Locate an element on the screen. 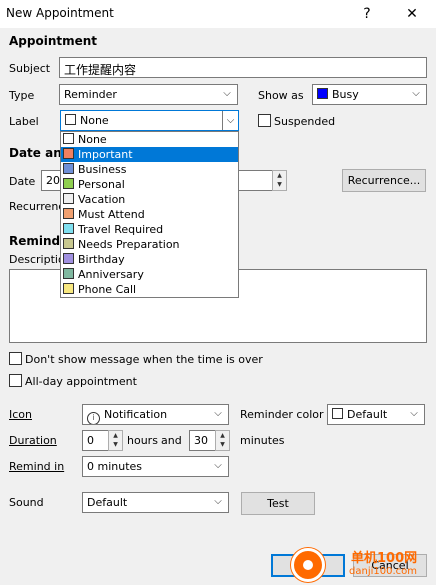 The width and height of the screenshot is (436, 585). hours-label: hours is located at coordinates (142, 440).